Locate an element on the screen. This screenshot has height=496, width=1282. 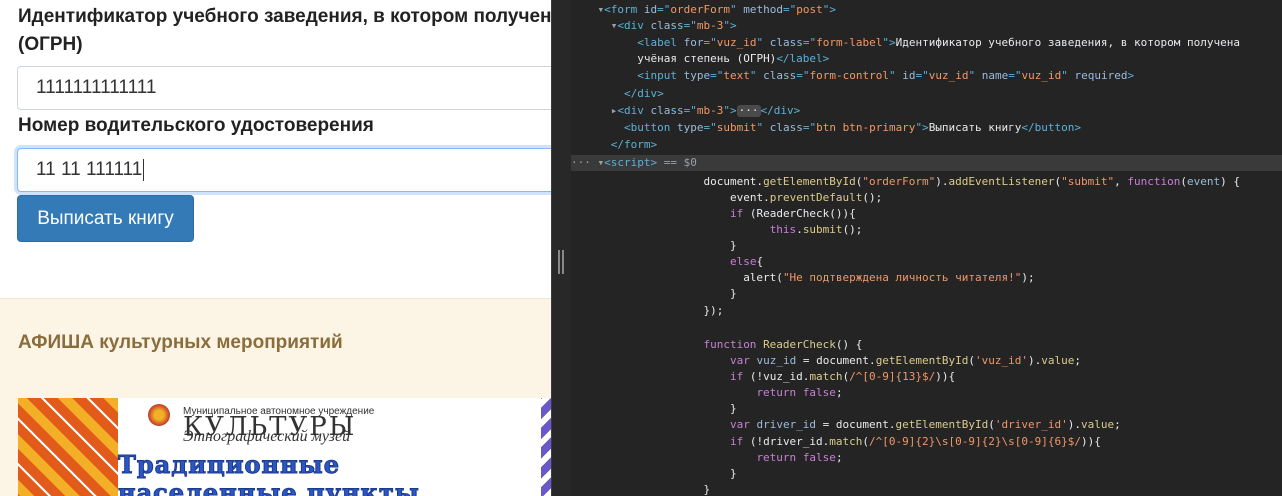
code-line: function ReaderCheck() { is located at coordinates (716, 345).